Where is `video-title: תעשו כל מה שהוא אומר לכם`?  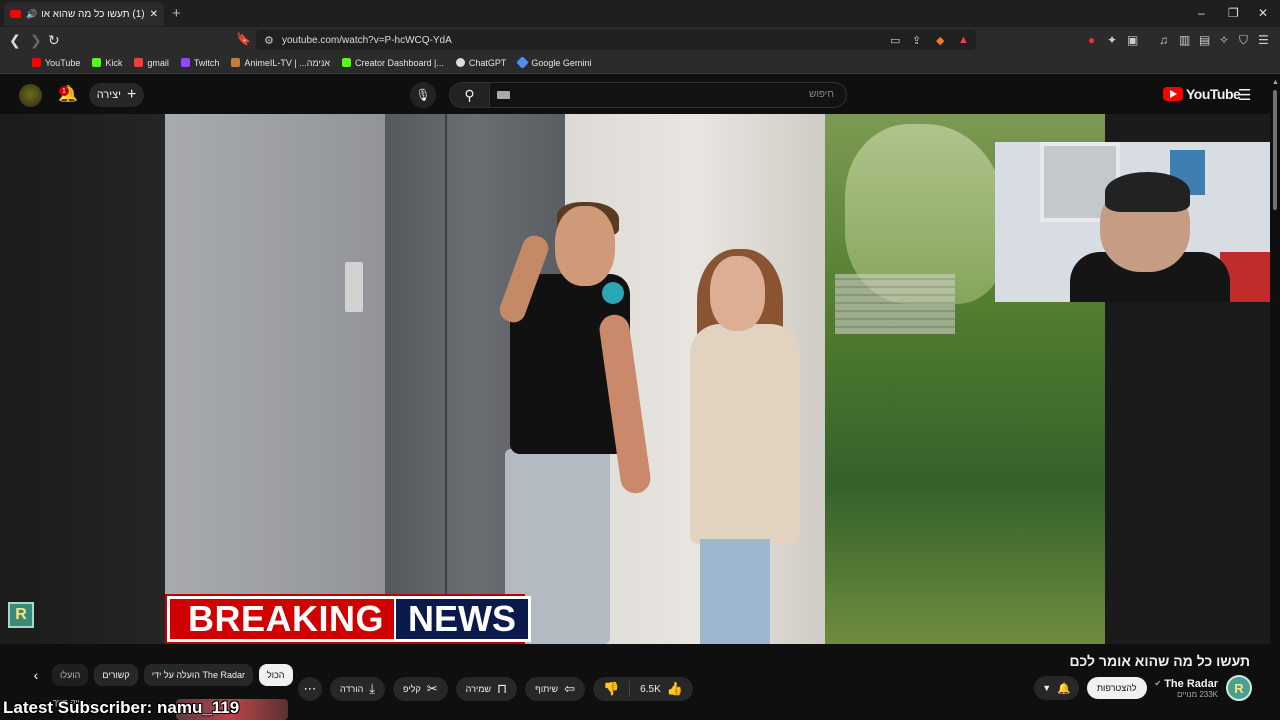
video-title: תעשו כל מה שהוא אומר לכם is located at coordinates (1159, 661).